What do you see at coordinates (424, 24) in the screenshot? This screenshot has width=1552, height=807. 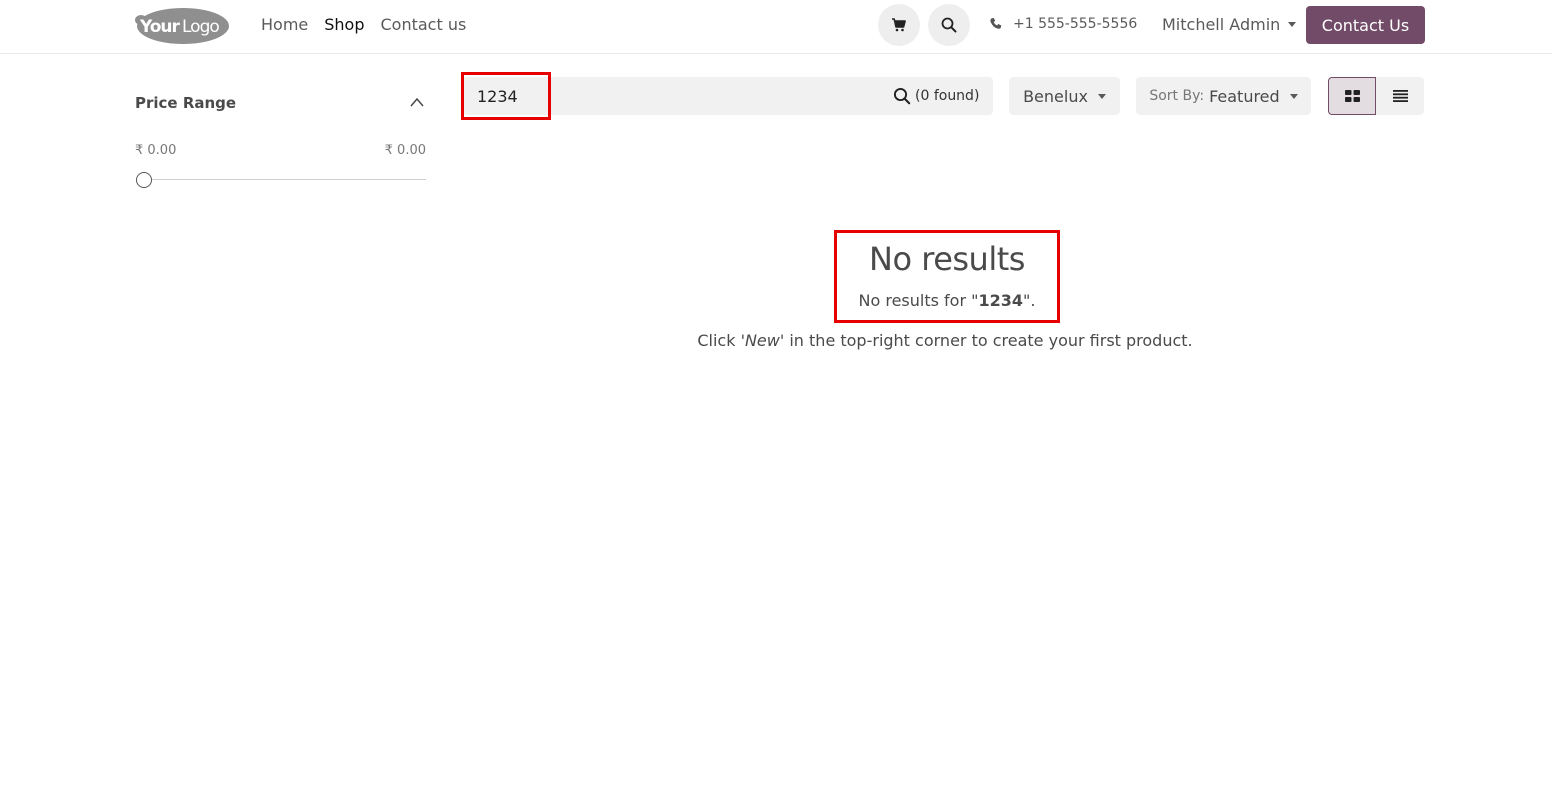 I see `nav-contact-us: Contact us` at bounding box center [424, 24].